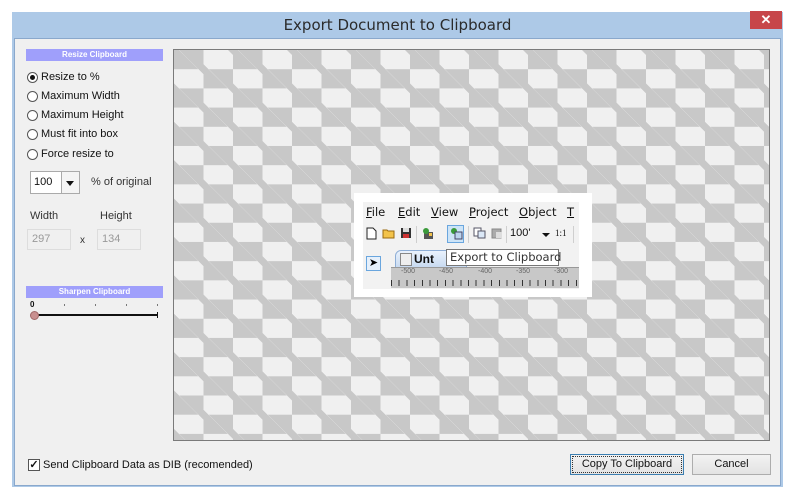 Image resolution: width=796 pixels, height=501 pixels. What do you see at coordinates (496, 234) in the screenshot?
I see `paste-icon` at bounding box center [496, 234].